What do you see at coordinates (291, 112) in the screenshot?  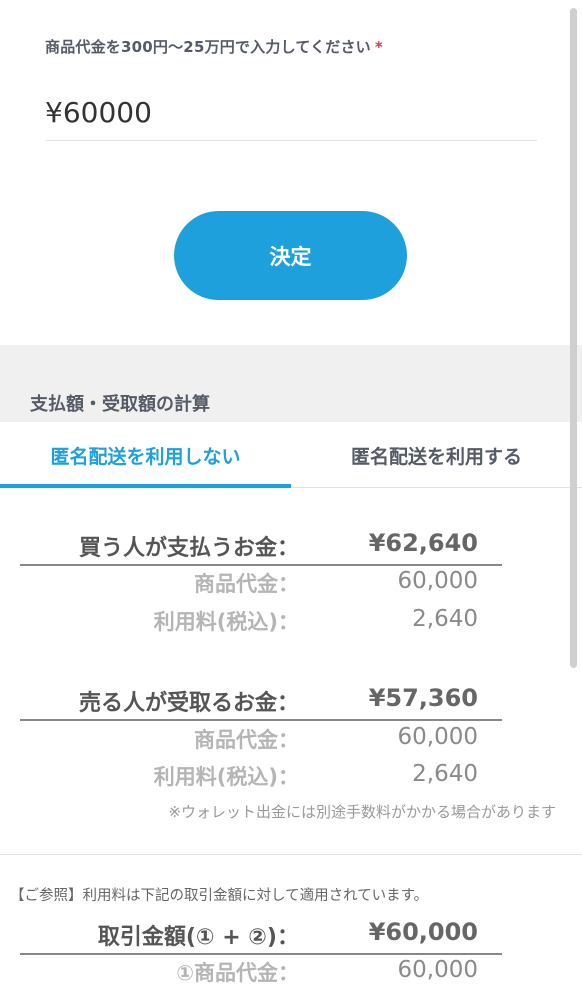 I see `price-input` at bounding box center [291, 112].